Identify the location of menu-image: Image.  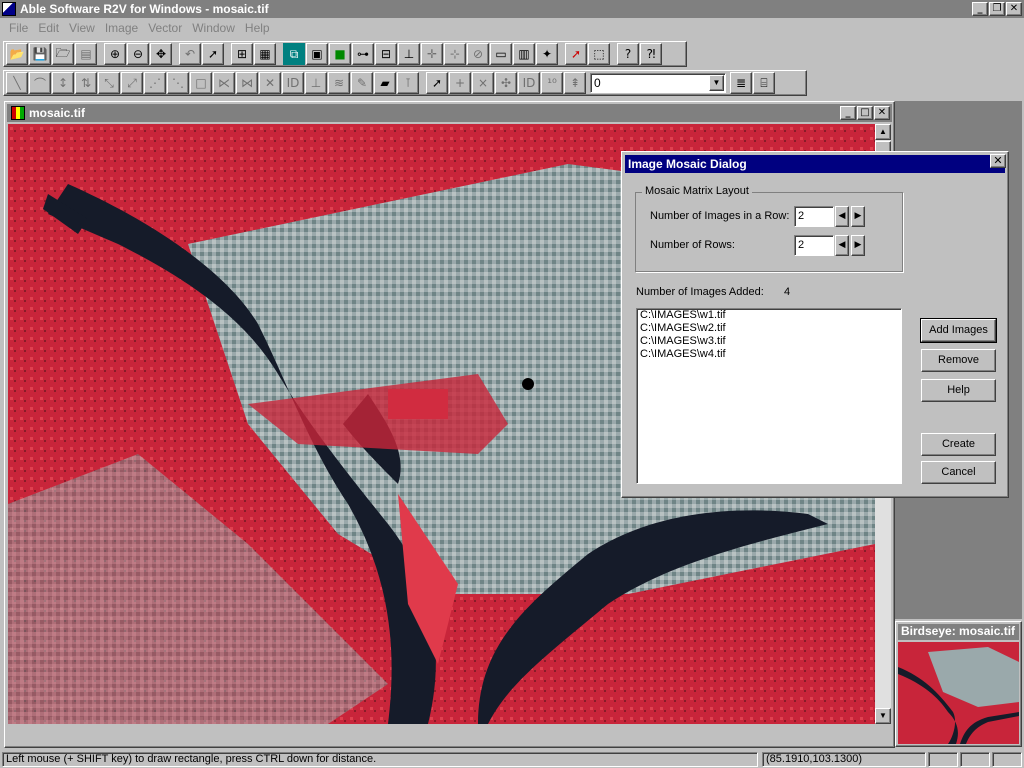
(121, 28).